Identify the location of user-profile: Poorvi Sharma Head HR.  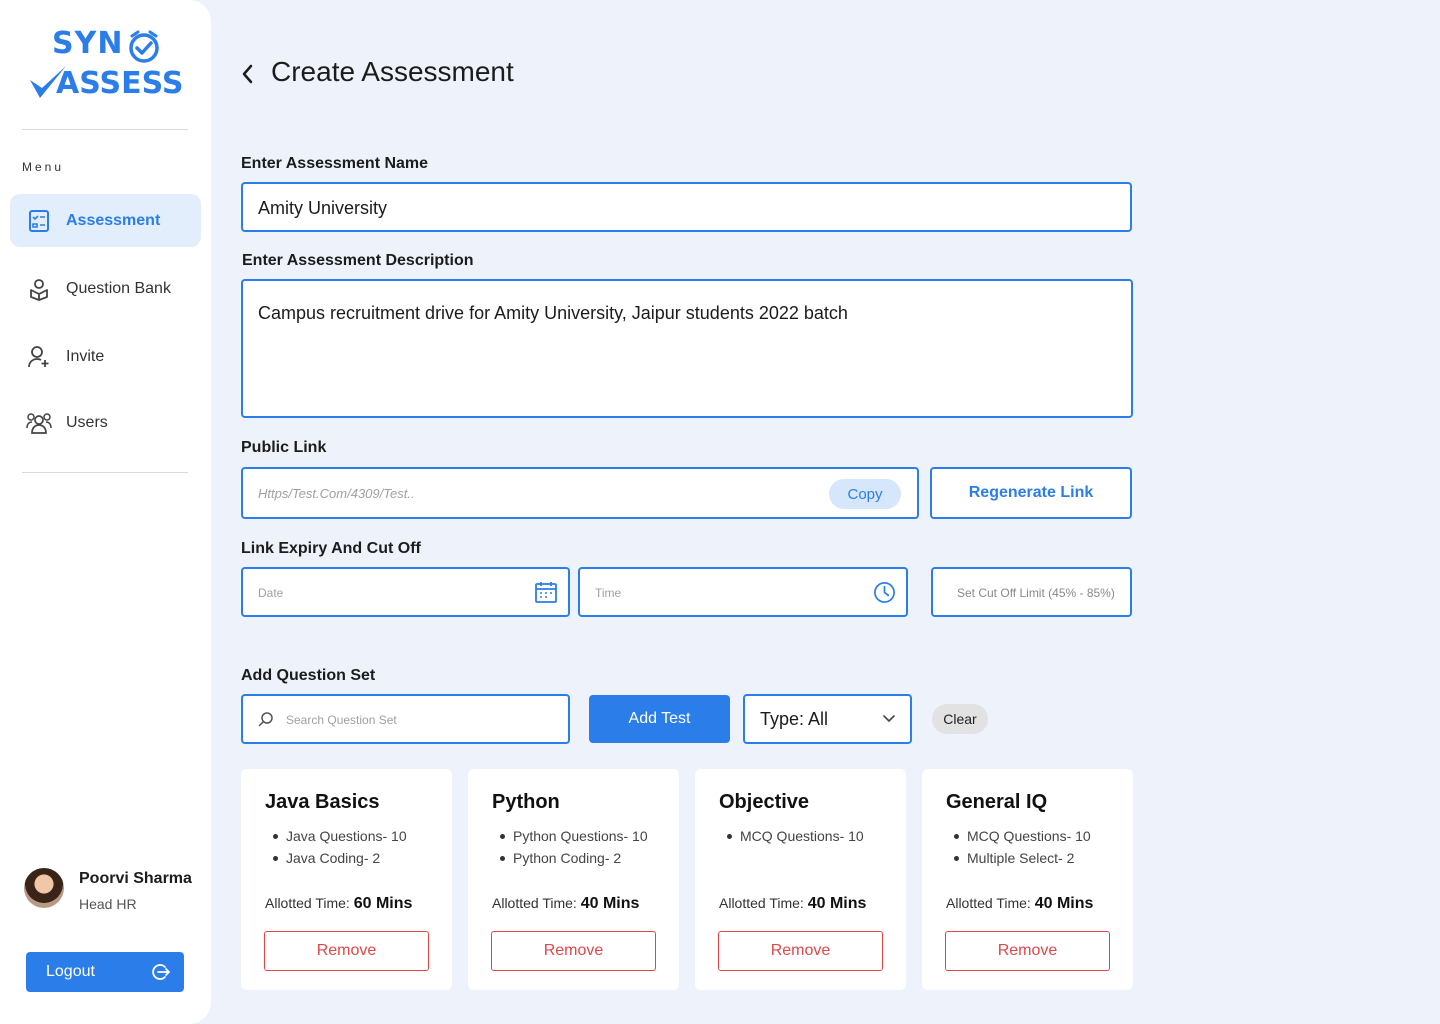
(114, 893).